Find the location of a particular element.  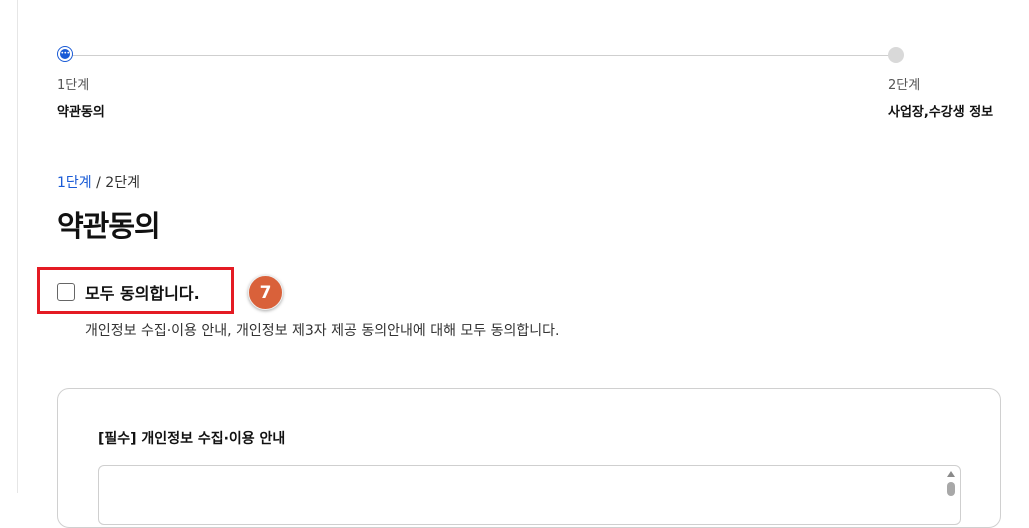

annotation-step-badge: 7 is located at coordinates (265, 292).